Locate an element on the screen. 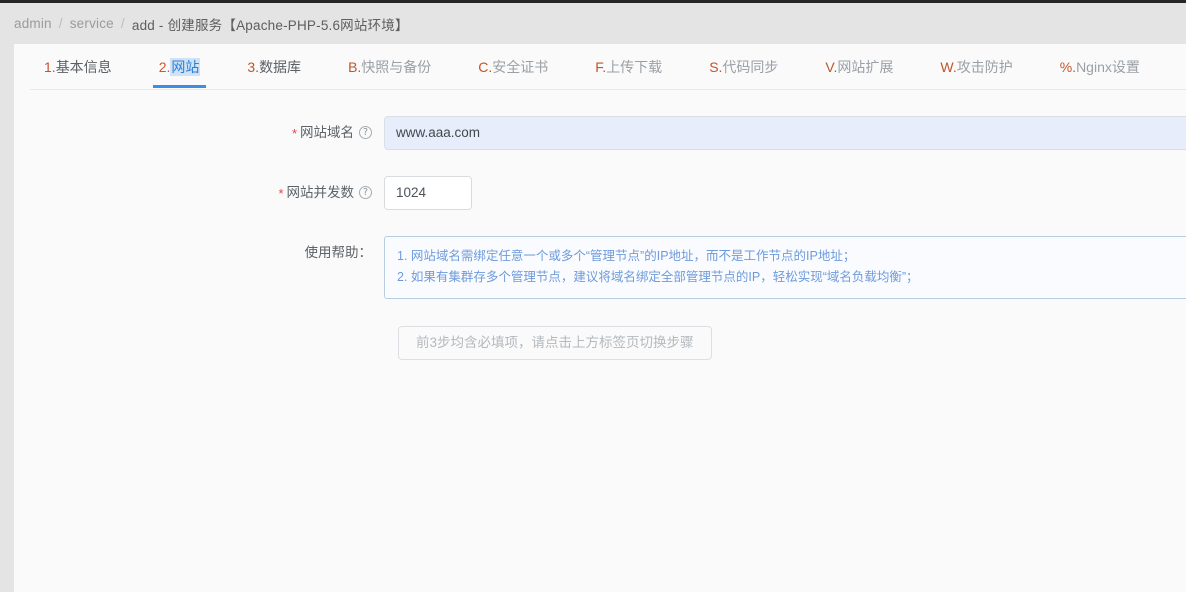 The image size is (1186, 592). tab-网站扩展: V.网站扩展 is located at coordinates (859, 73).